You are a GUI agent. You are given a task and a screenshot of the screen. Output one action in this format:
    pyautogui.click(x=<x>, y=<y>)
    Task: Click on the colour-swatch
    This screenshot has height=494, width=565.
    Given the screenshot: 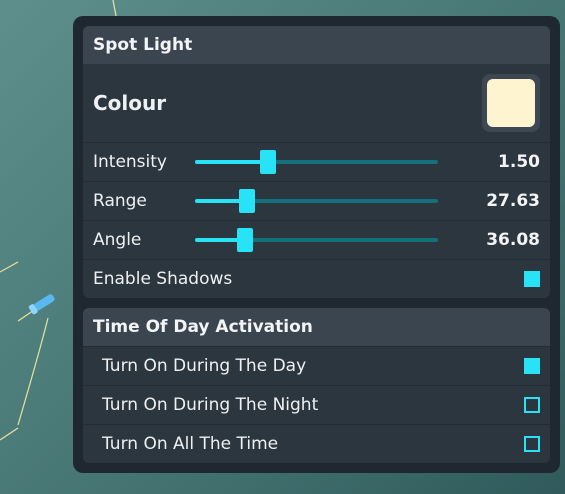 What is the action you would take?
    pyautogui.click(x=511, y=103)
    